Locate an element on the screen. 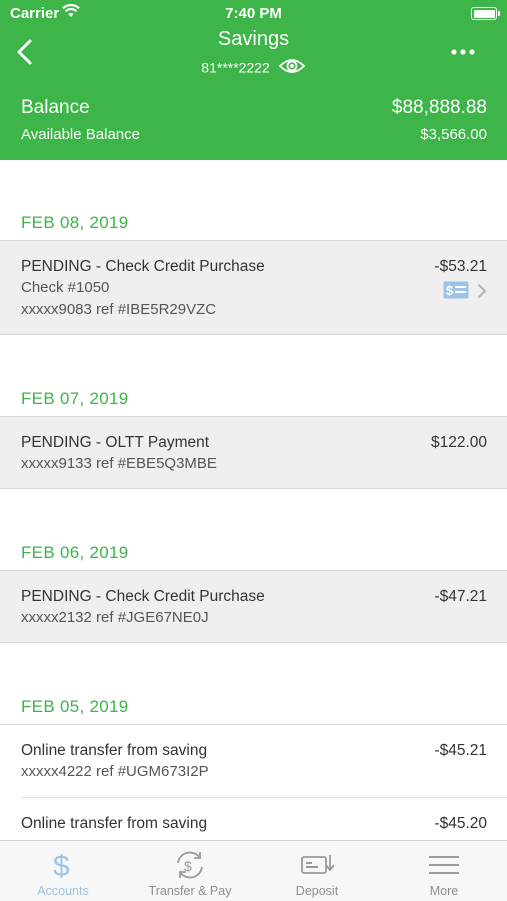  more-options-button is located at coordinates (464, 52).